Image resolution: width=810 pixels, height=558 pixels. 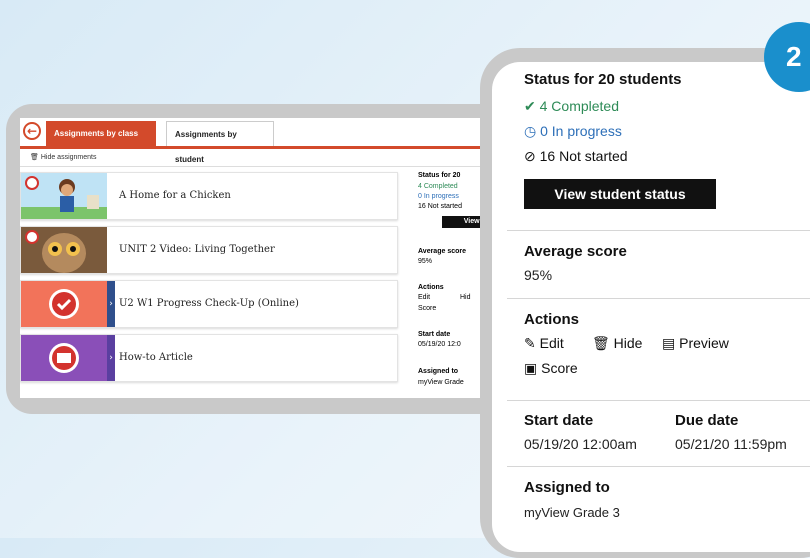 What do you see at coordinates (439, 344) in the screenshot?
I see `mini-start-value: 05/19/20 12:0` at bounding box center [439, 344].